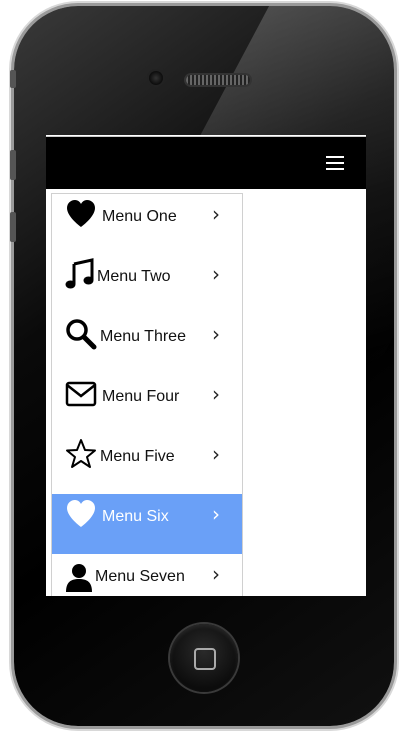 The width and height of the screenshot is (408, 732). Describe the element at coordinates (139, 216) in the screenshot. I see `menu-item-label: Menu One` at that location.